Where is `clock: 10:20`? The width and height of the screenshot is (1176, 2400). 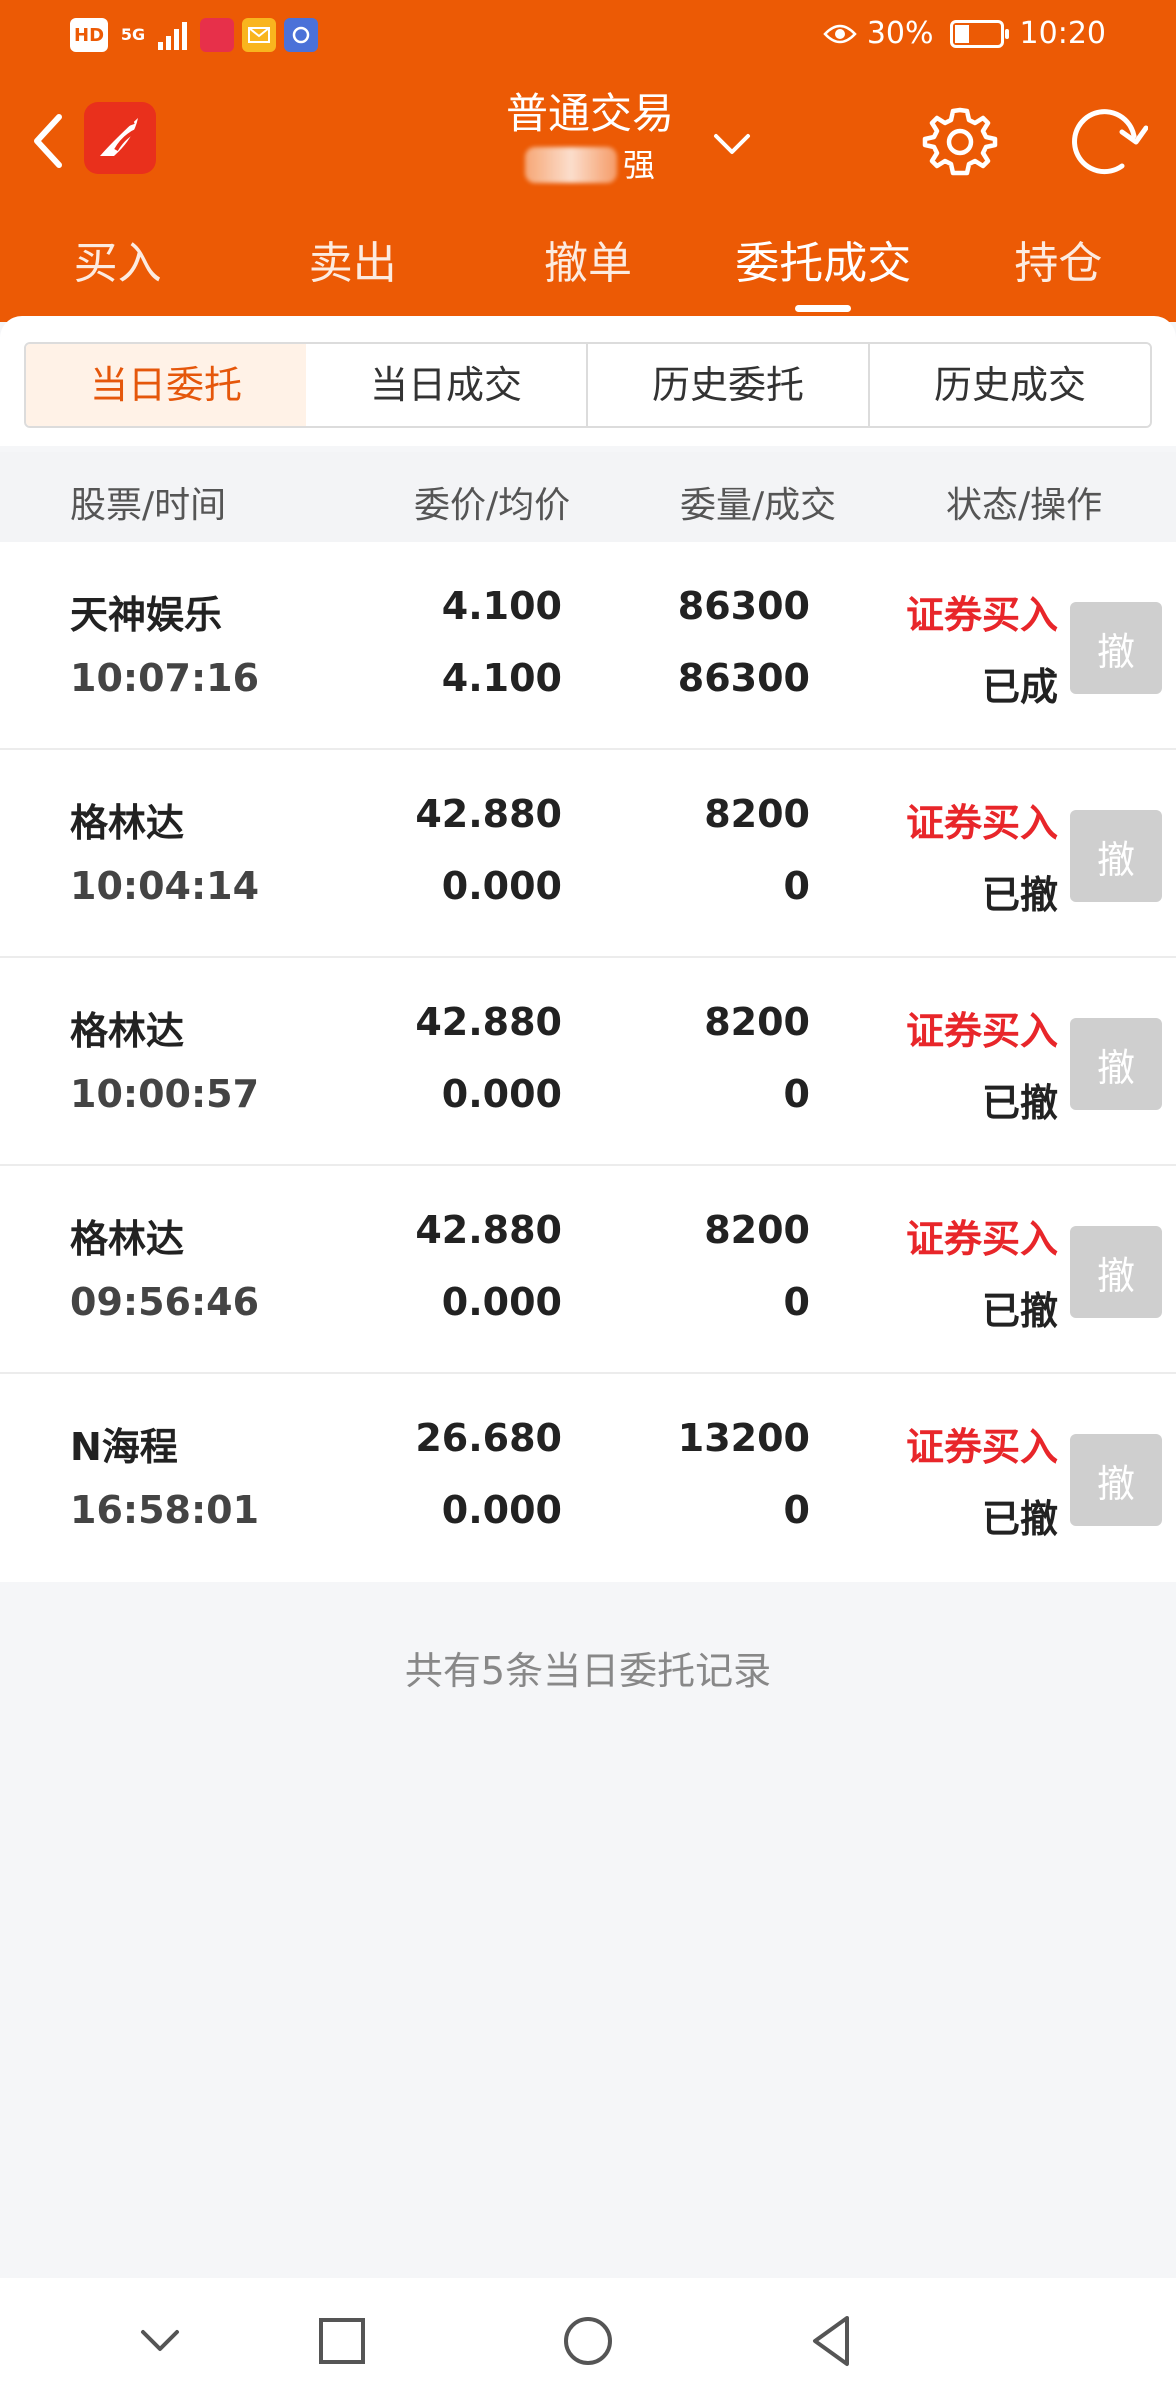 clock: 10:20 is located at coordinates (1062, 33).